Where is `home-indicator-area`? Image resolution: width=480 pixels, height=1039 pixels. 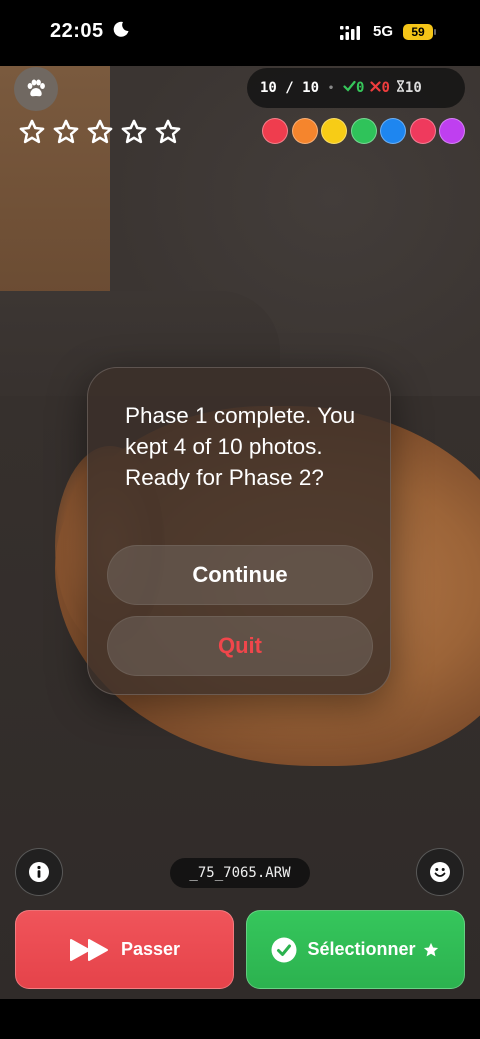 home-indicator-area is located at coordinates (240, 1019).